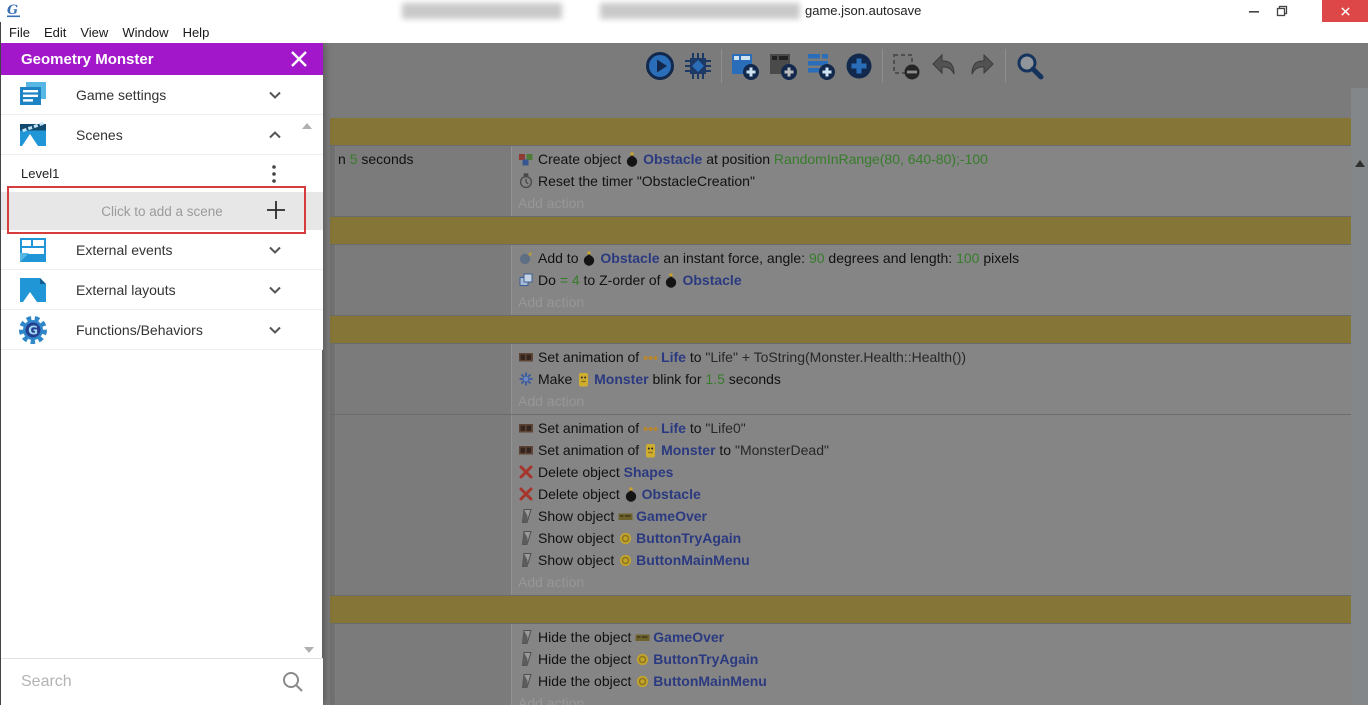 The height and width of the screenshot is (705, 1368). What do you see at coordinates (162, 211) in the screenshot?
I see `add-scene-row: Click to add a scene` at bounding box center [162, 211].